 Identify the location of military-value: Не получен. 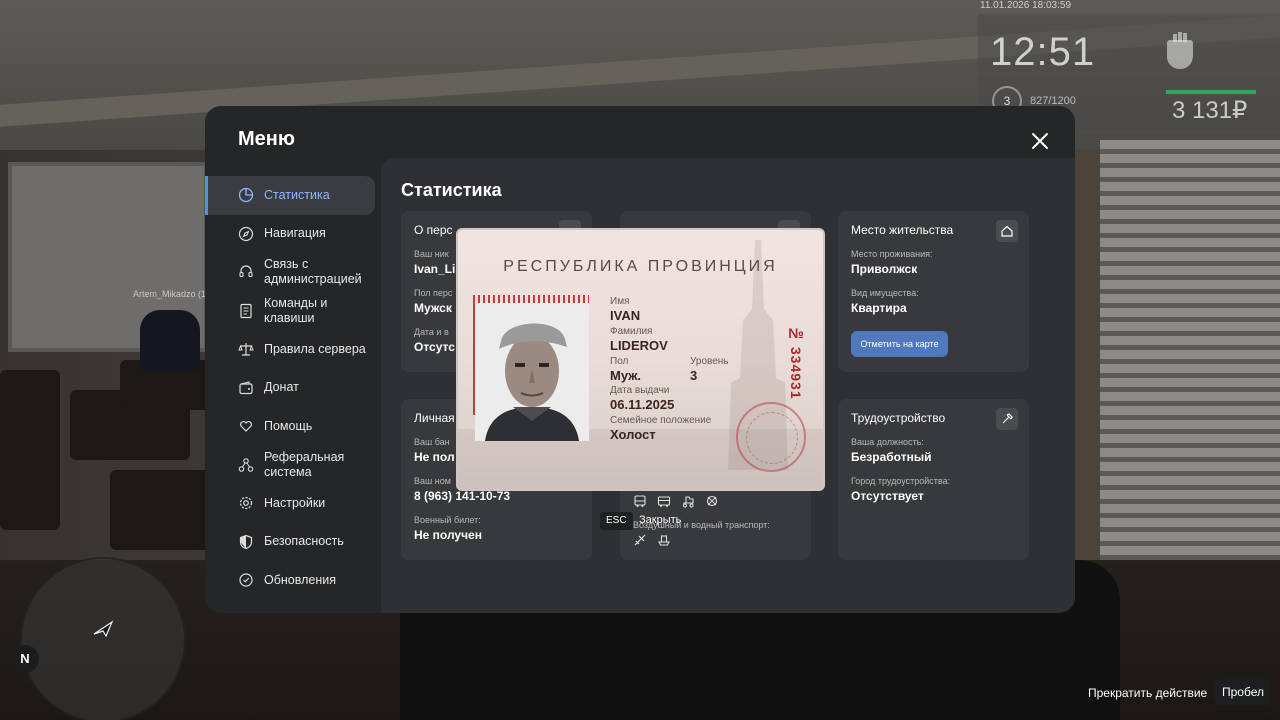
(448, 535).